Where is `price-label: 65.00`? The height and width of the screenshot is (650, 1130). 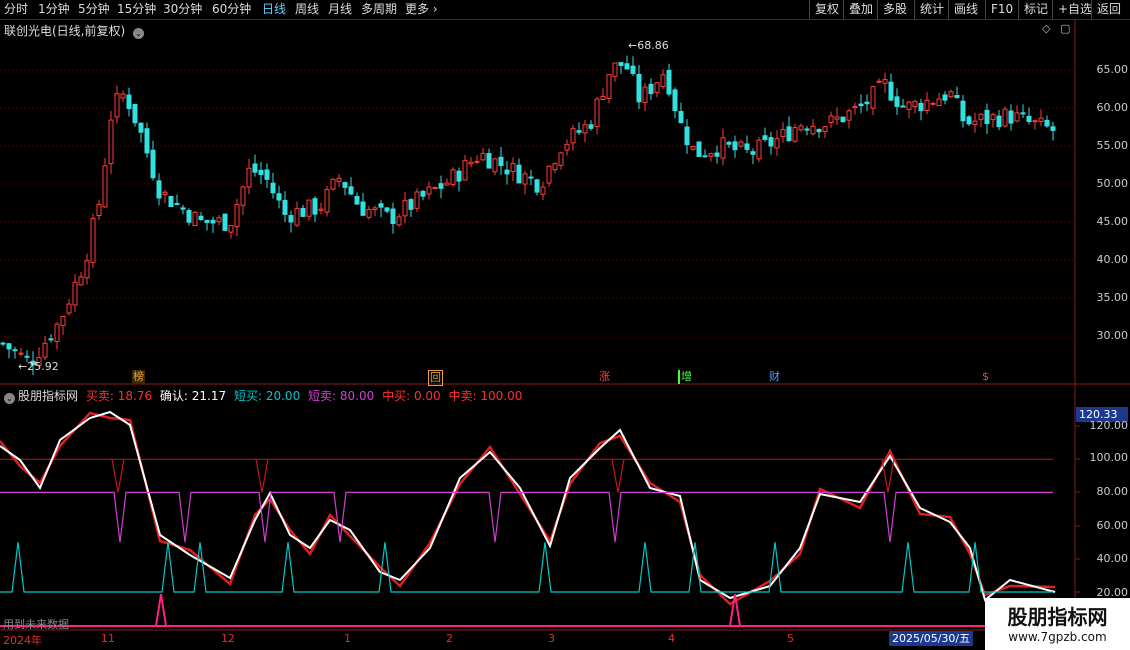
price-label: 65.00 is located at coordinates (1112, 69).